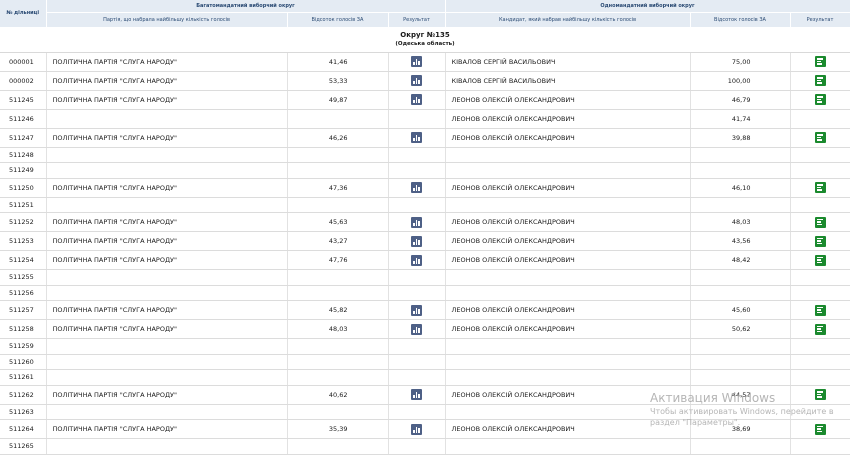  I want to click on table-row: 511256, so click(425, 293).